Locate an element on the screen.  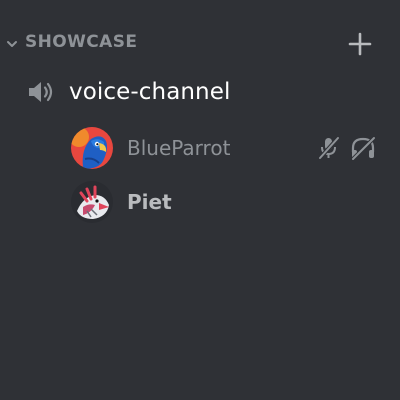
speaker-icon is located at coordinates (41, 92).